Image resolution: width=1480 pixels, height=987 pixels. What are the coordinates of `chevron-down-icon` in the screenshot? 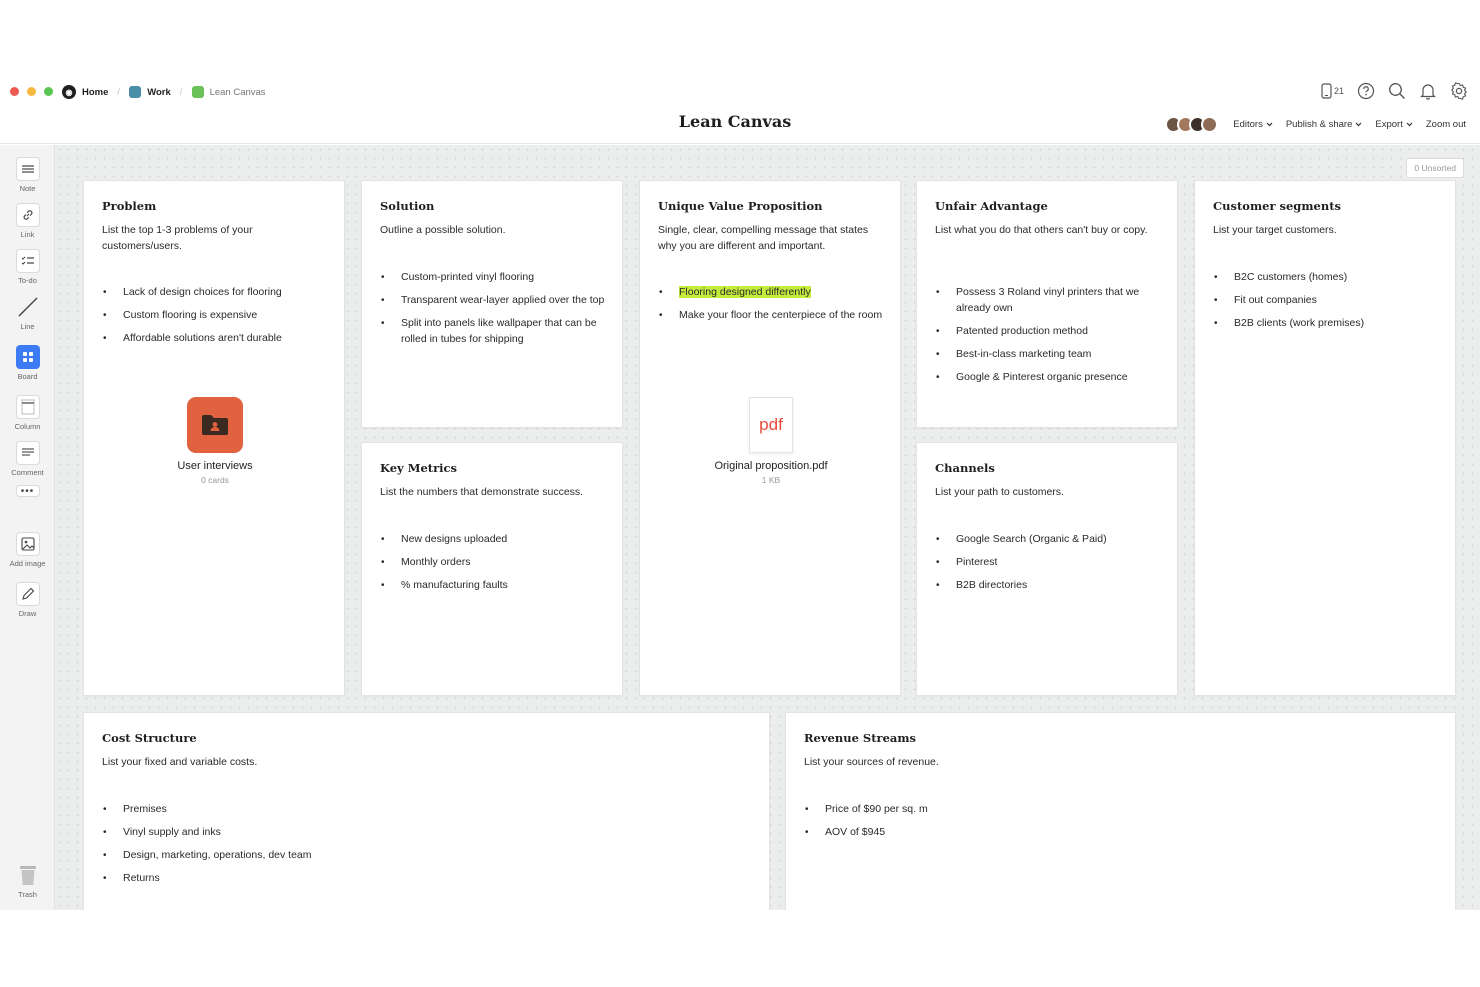 It's located at (1358, 124).